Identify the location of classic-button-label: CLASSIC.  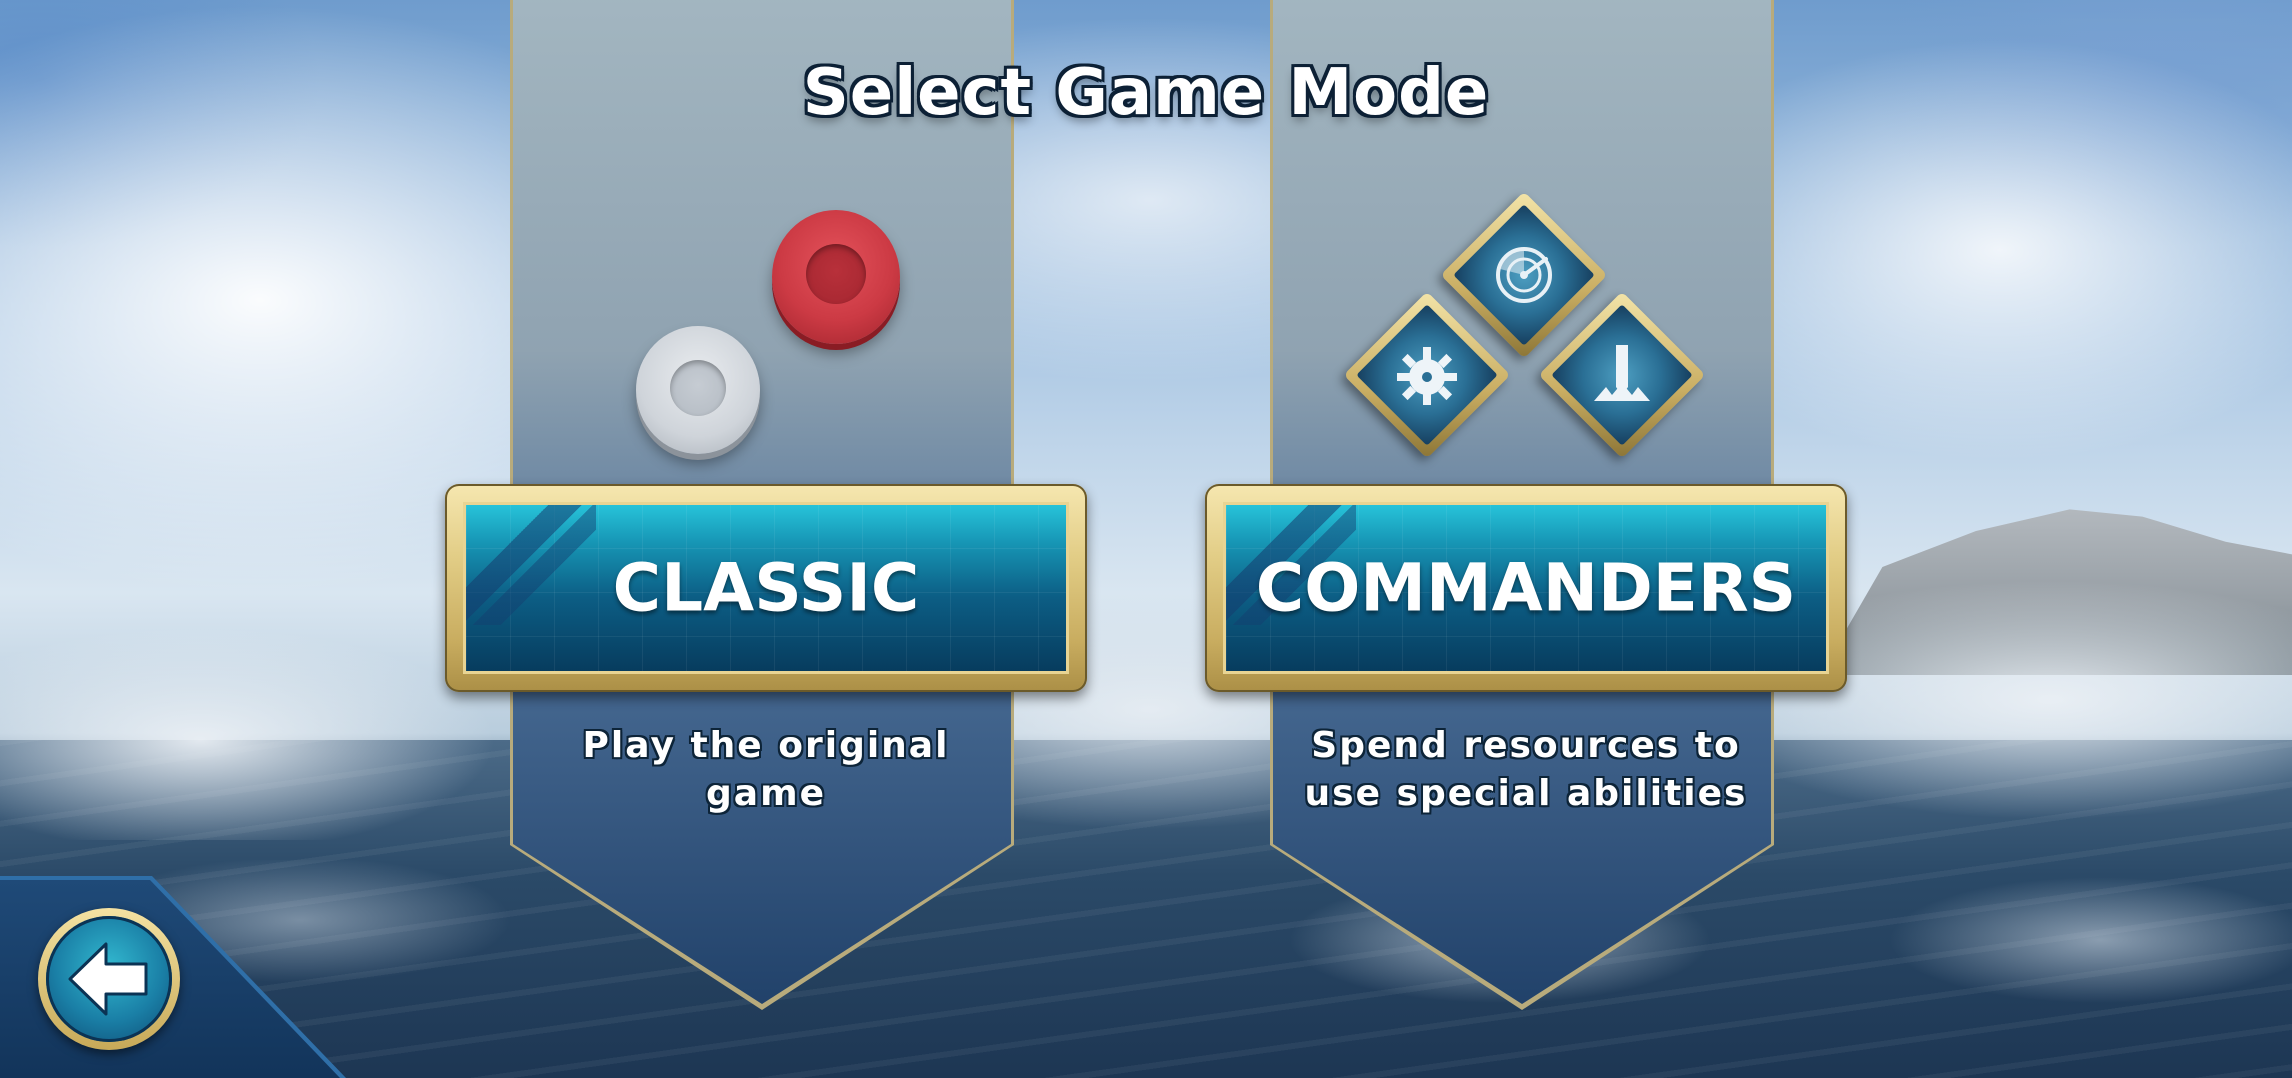
(766, 588).